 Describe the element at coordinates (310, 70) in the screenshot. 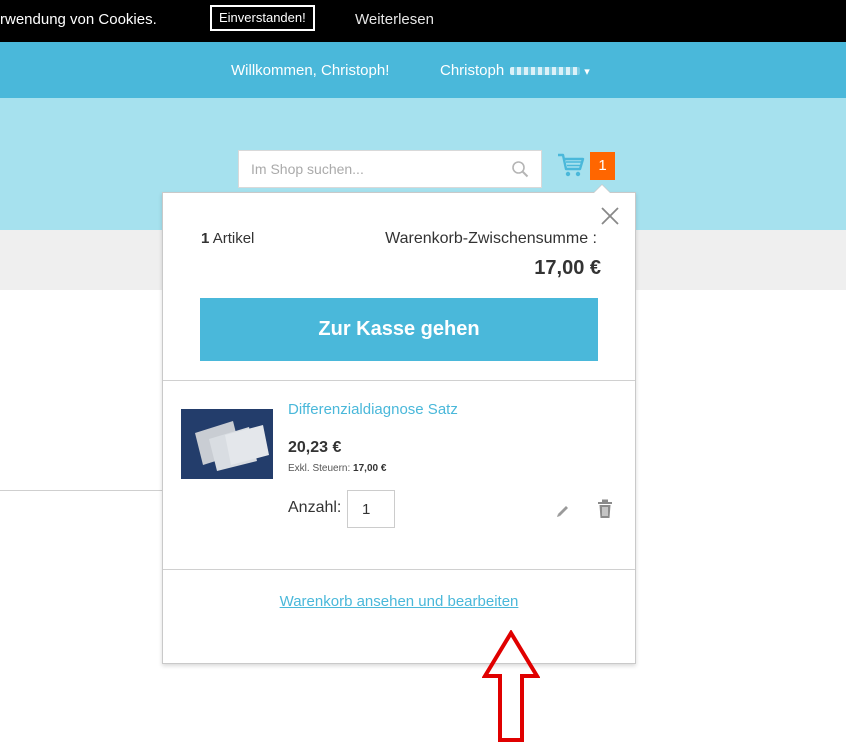

I see `welcome-message: Willkommen, Christoph!` at that location.